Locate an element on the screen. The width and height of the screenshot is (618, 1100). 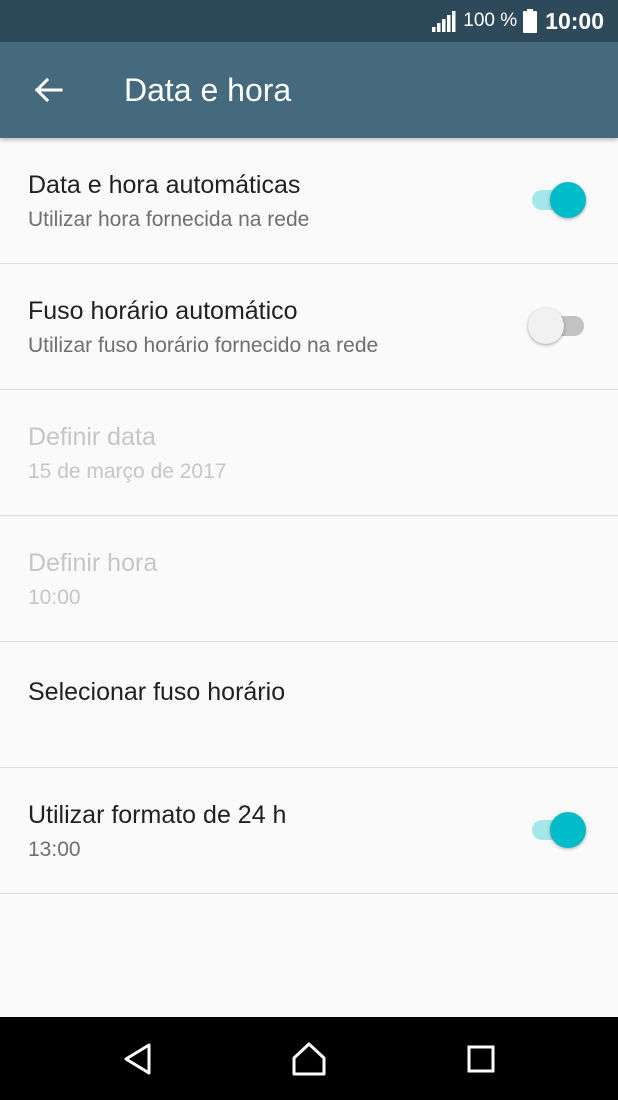
setting-title: Utilizar formato de 24 h is located at coordinates (157, 815).